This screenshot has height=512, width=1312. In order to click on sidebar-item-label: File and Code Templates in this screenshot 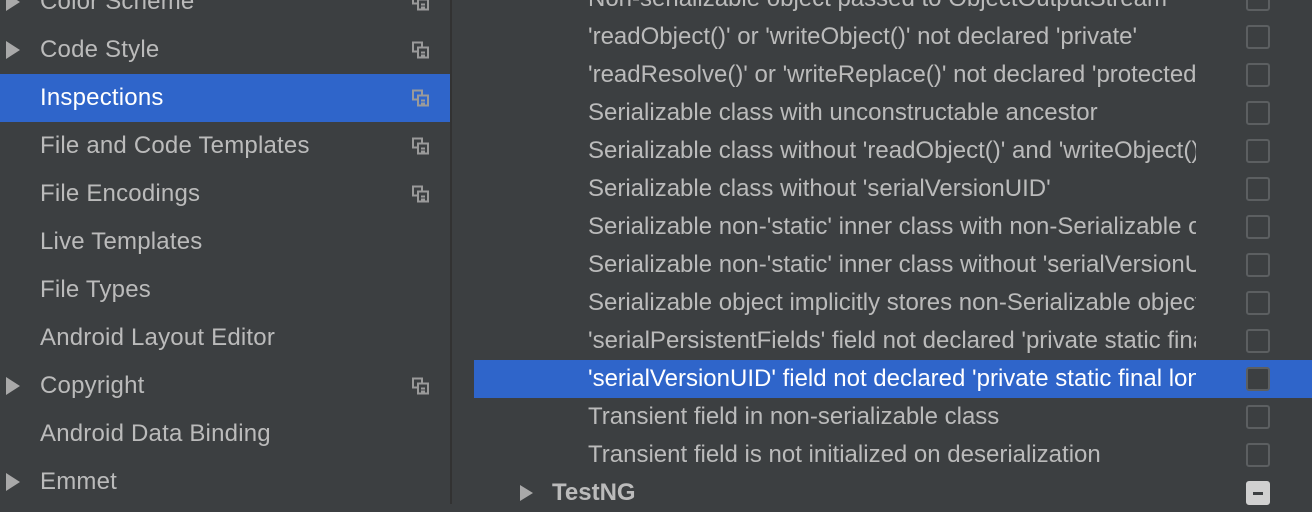, I will do `click(175, 145)`.